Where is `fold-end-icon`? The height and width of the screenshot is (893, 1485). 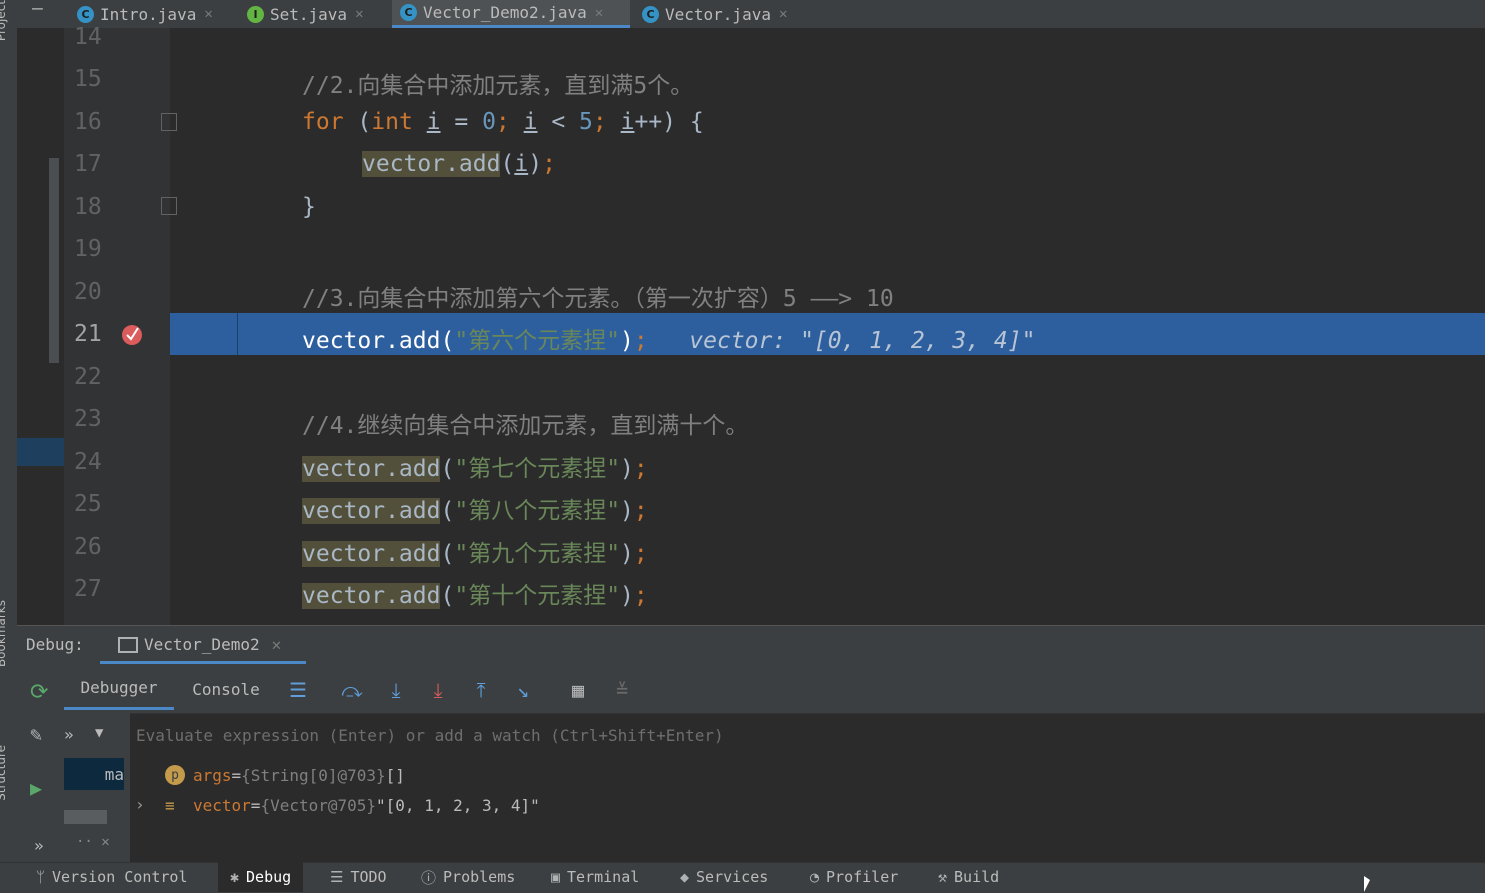 fold-end-icon is located at coordinates (169, 206).